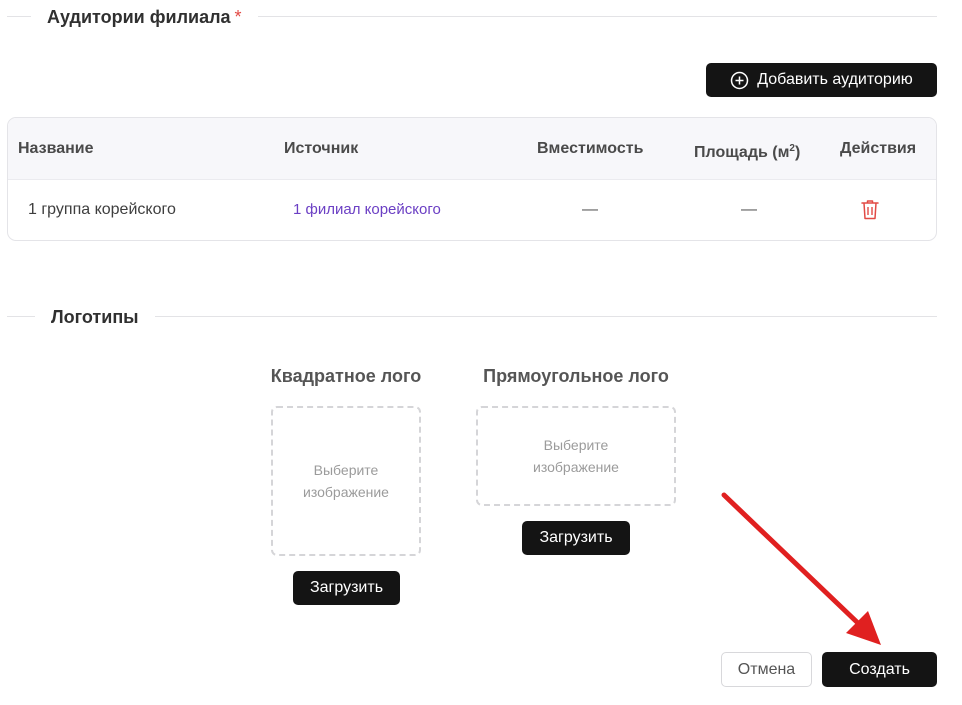 This screenshot has height=705, width=962. I want to click on classrooms-title-text: Аудитории филиала, so click(139, 17).